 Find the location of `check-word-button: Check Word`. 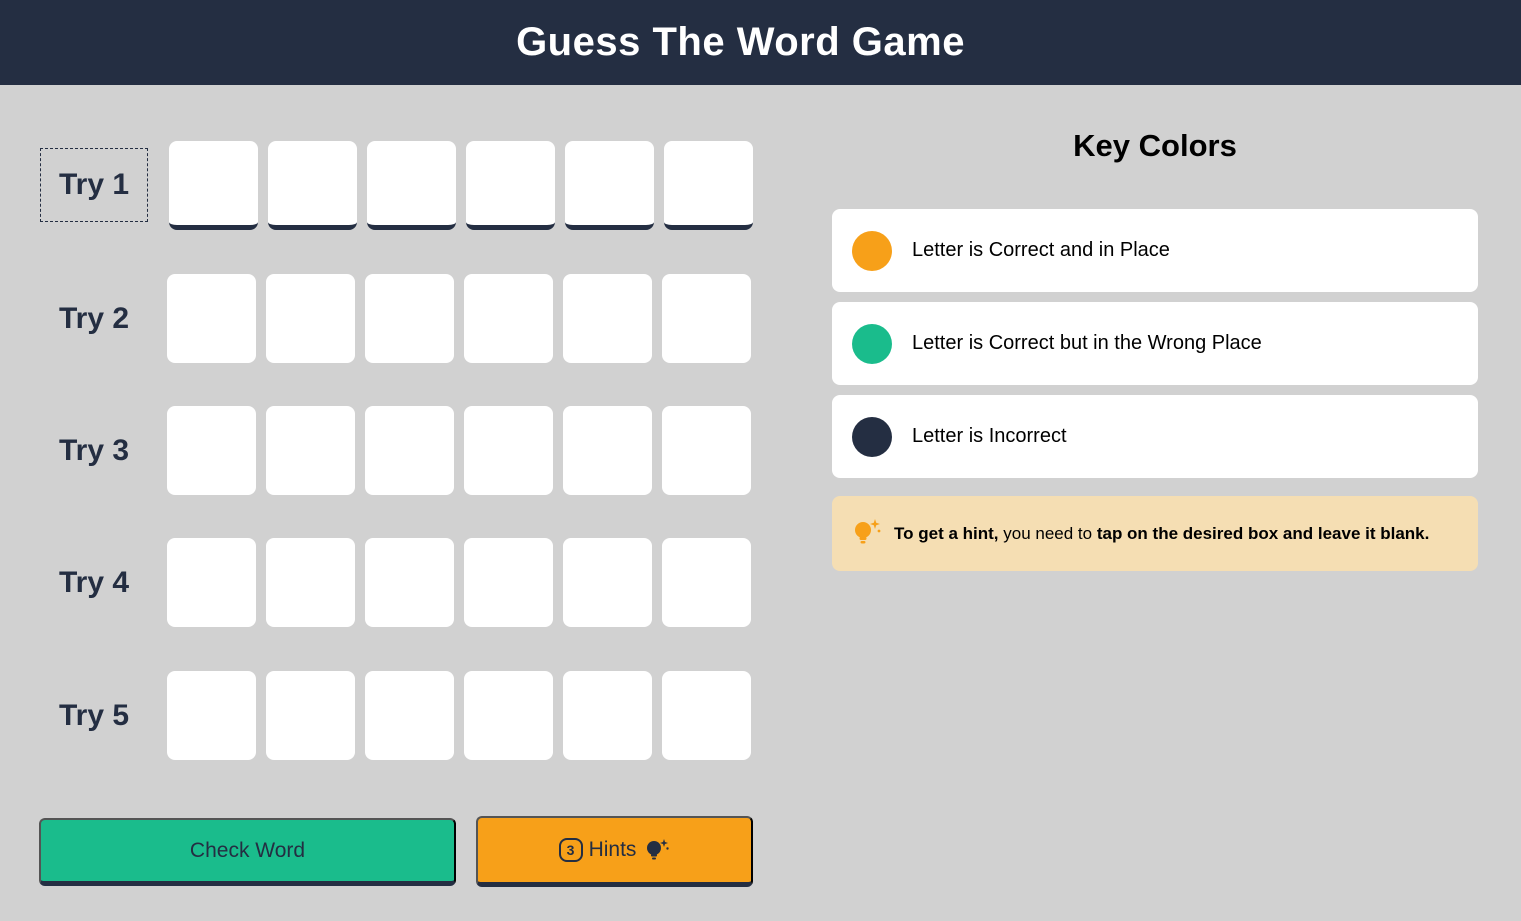

check-word-button: Check Word is located at coordinates (247, 852).